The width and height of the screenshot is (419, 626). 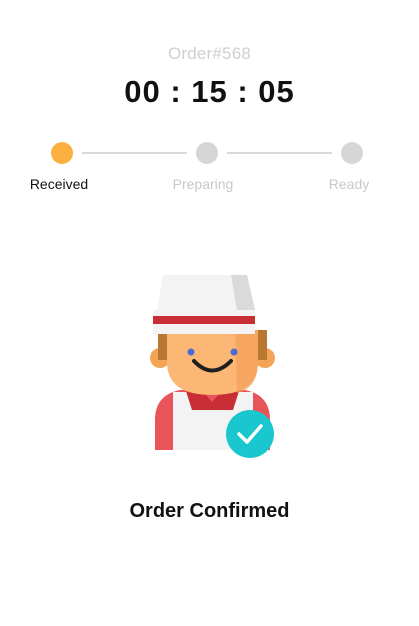 What do you see at coordinates (209, 511) in the screenshot?
I see `order-confirmed-title: Order Confirmed` at bounding box center [209, 511].